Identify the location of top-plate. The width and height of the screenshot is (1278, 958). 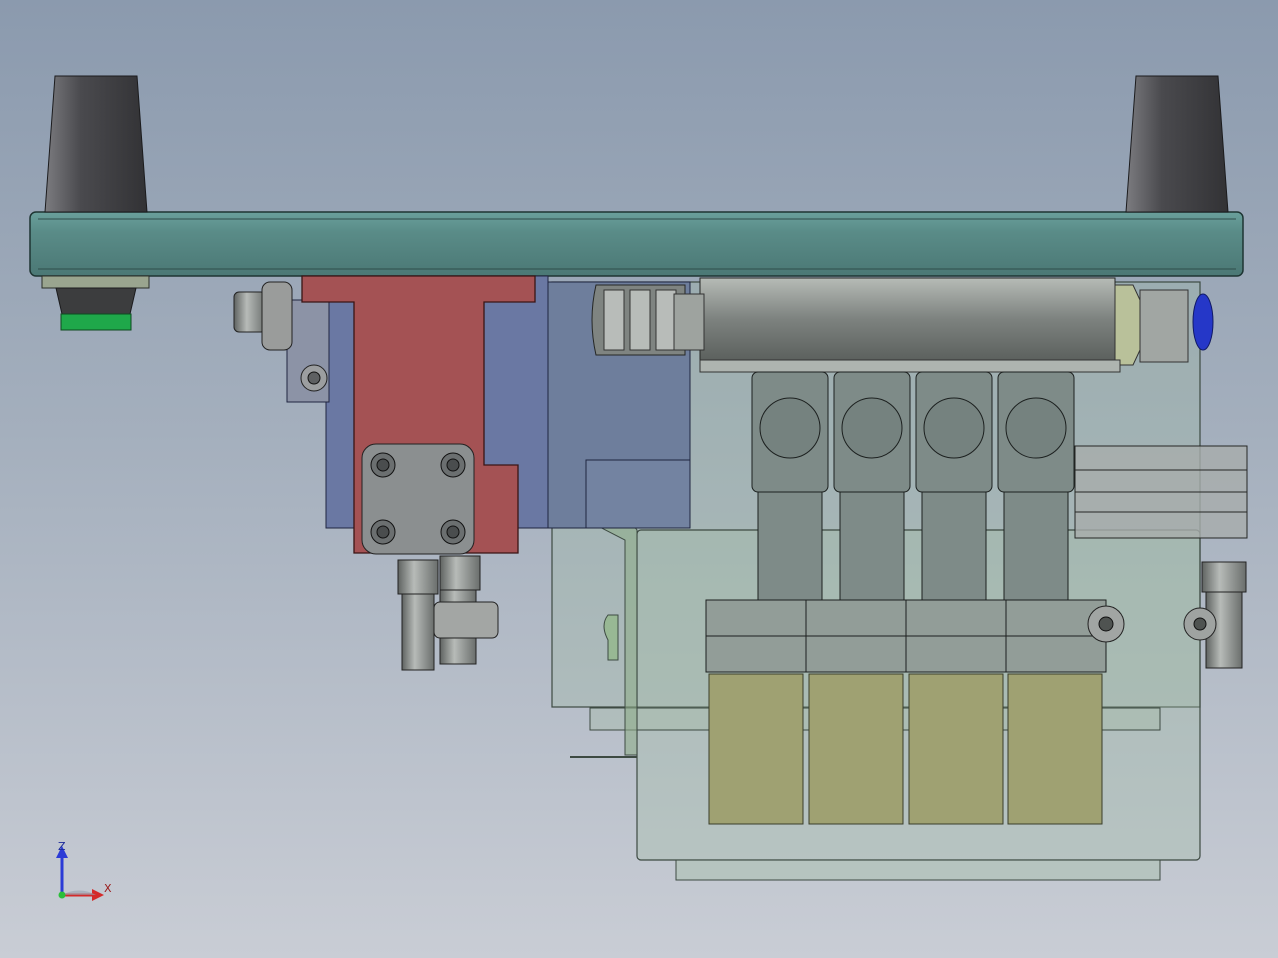
(636, 244).